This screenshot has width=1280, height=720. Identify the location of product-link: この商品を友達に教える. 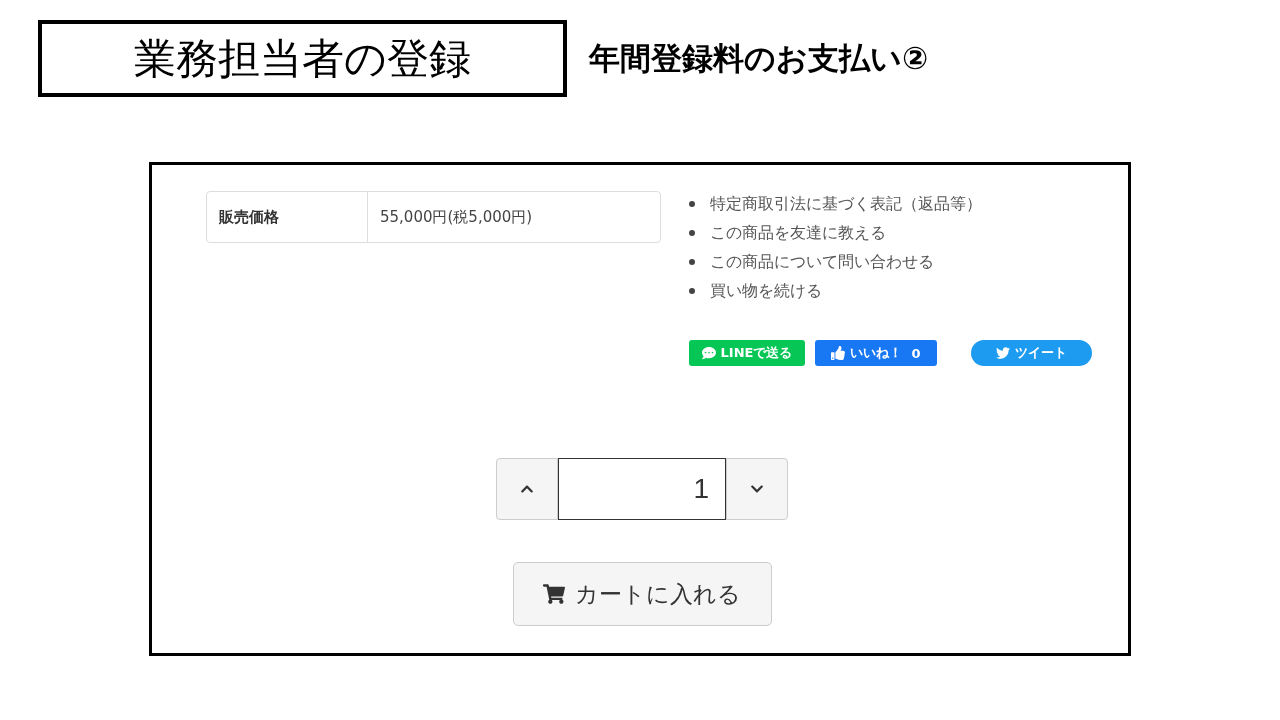
(798, 233).